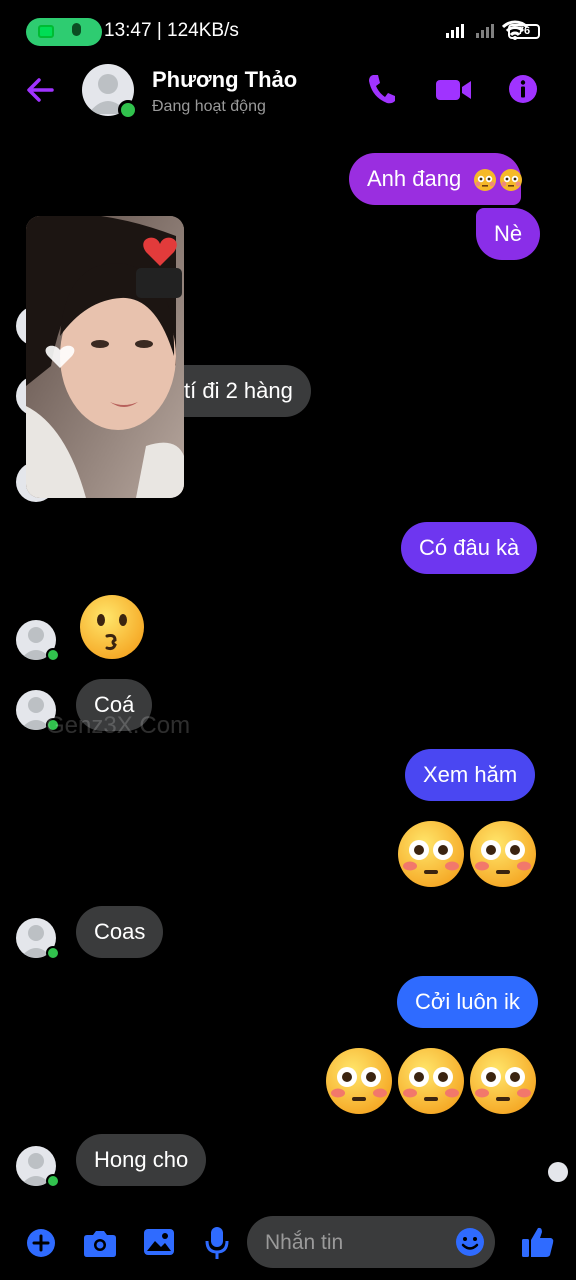 This screenshot has width=576, height=1280. What do you see at coordinates (414, 178) in the screenshot?
I see `message-text: Anh đang` at bounding box center [414, 178].